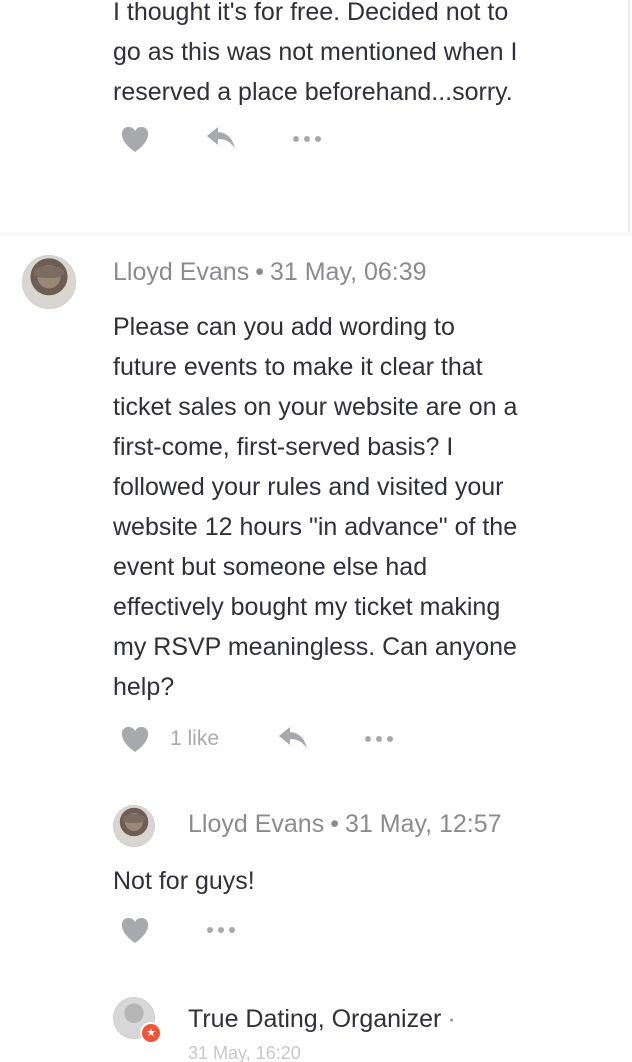 The height and width of the screenshot is (1062, 632). Describe the element at coordinates (184, 881) in the screenshot. I see `reply-text: Not for guys!` at that location.